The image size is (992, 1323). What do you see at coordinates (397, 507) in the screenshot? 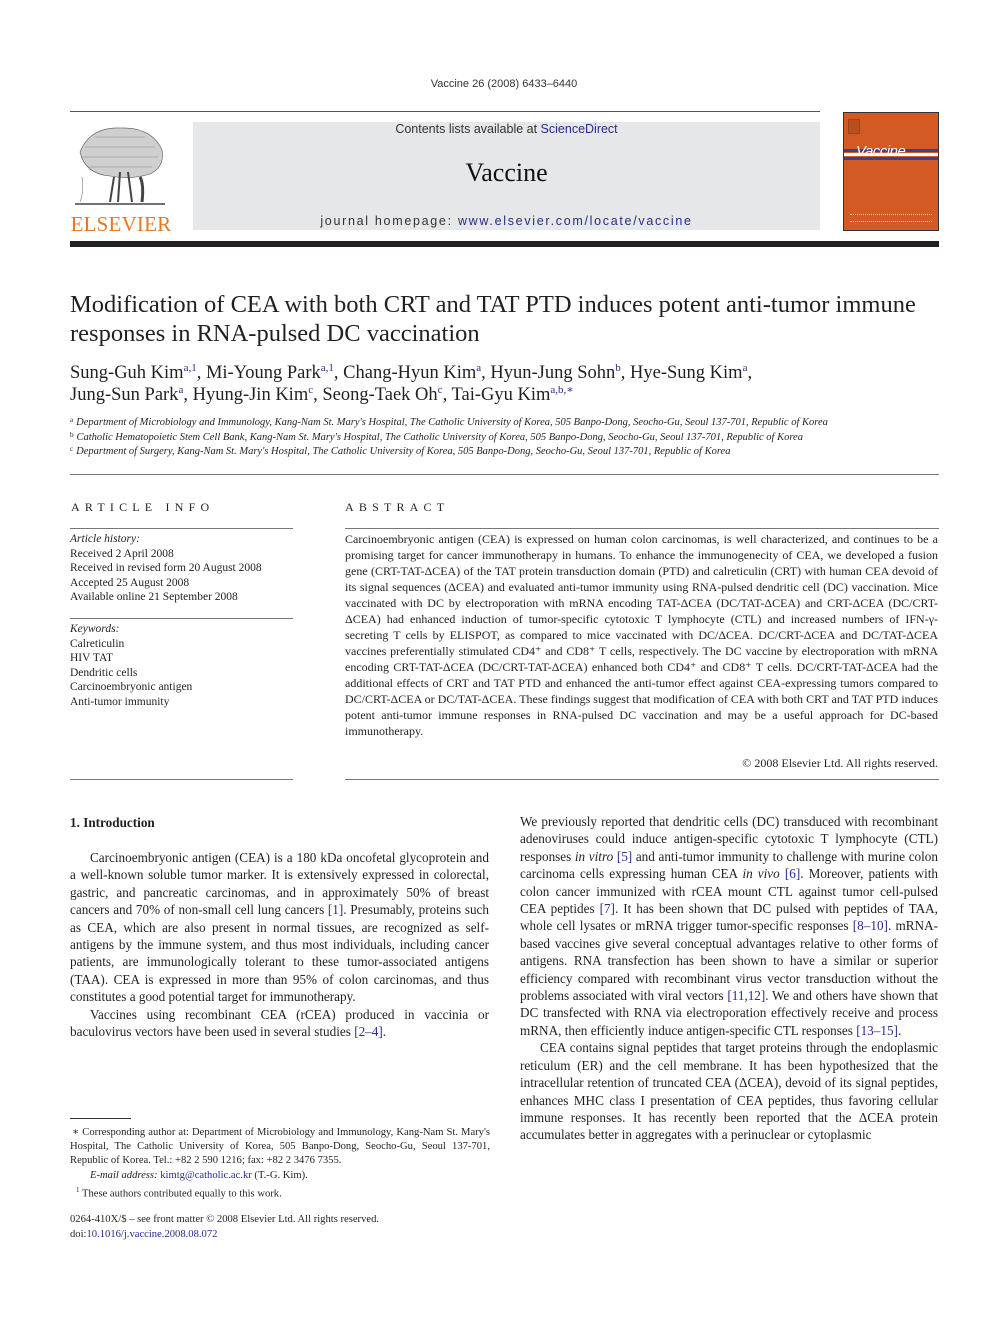
I see `abstract-heading: ABSTRACT` at bounding box center [397, 507].